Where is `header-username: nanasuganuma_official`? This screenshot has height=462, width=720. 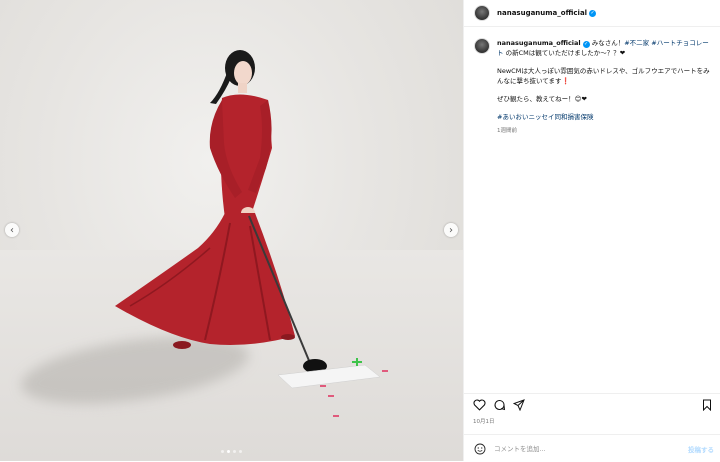 header-username: nanasuganuma_official is located at coordinates (542, 13).